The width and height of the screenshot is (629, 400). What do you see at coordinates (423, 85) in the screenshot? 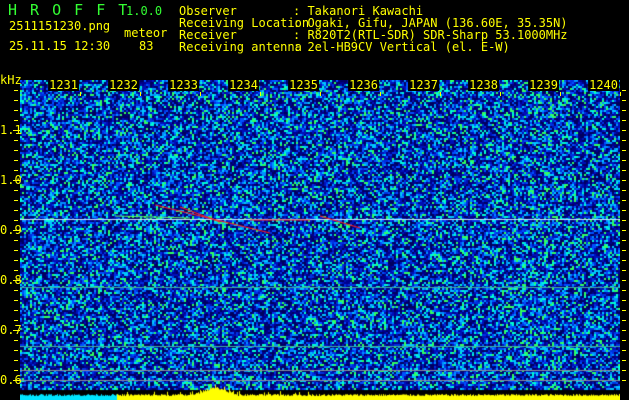
I see `x-tick-label: 1237` at bounding box center [423, 85].